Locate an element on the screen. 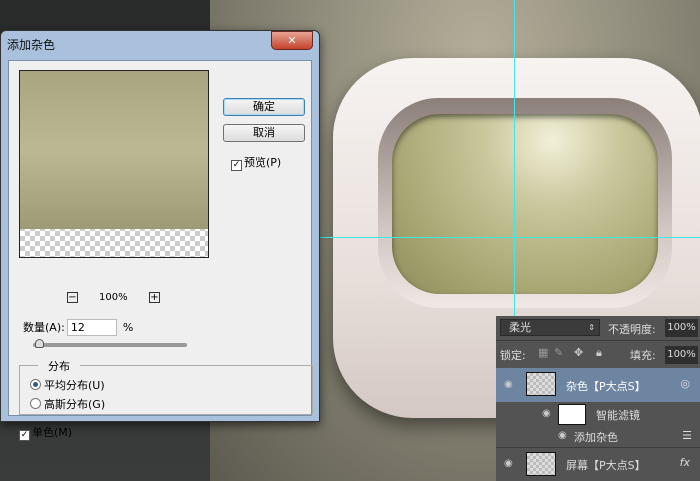 This screenshot has height=481, width=700. updown-icon: ⇕ is located at coordinates (591, 327).